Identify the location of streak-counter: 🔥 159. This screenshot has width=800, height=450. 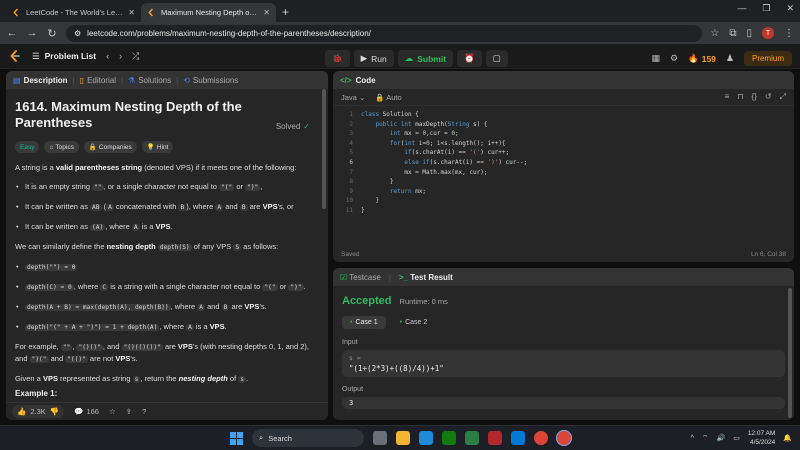
(702, 58).